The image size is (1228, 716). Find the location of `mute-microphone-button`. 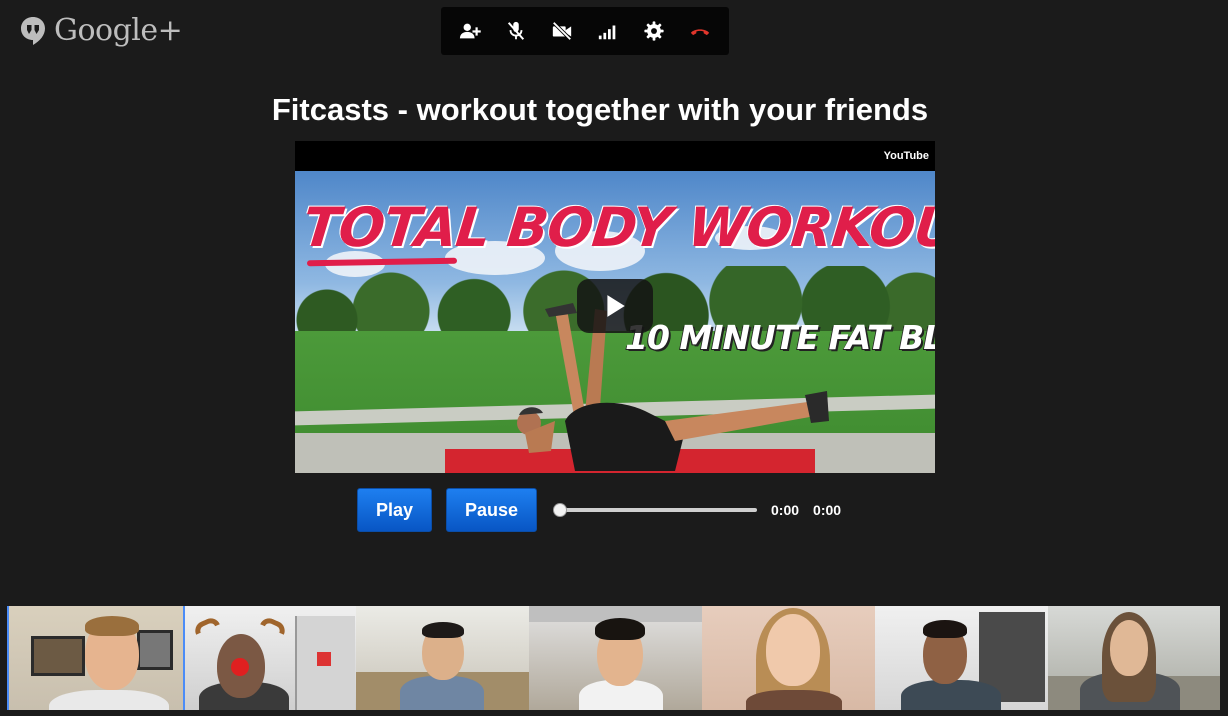

mute-microphone-button is located at coordinates (516, 31).